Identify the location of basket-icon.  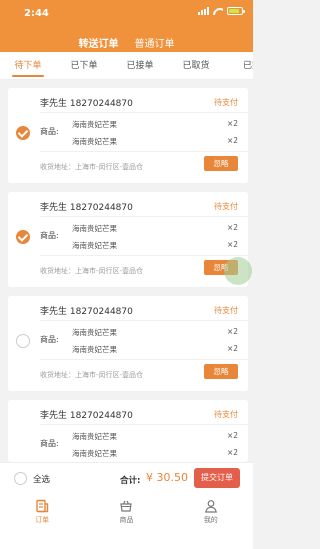
(126, 506).